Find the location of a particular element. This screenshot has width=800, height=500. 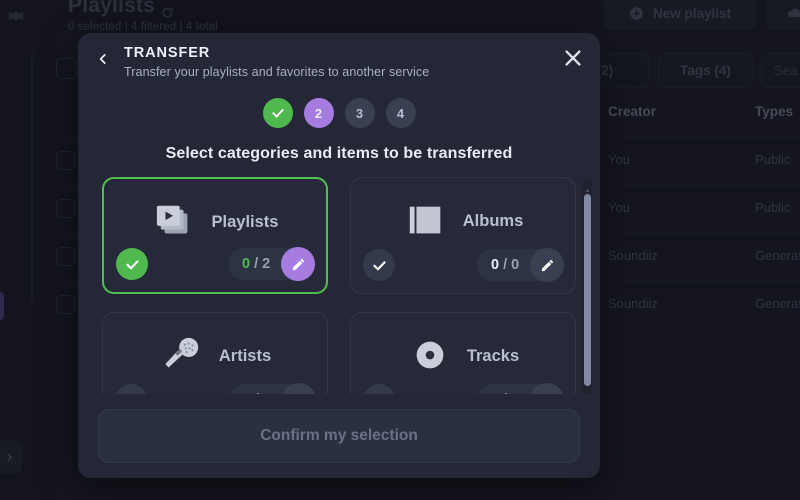

step-indicator: 2 3 4 is located at coordinates (339, 113).